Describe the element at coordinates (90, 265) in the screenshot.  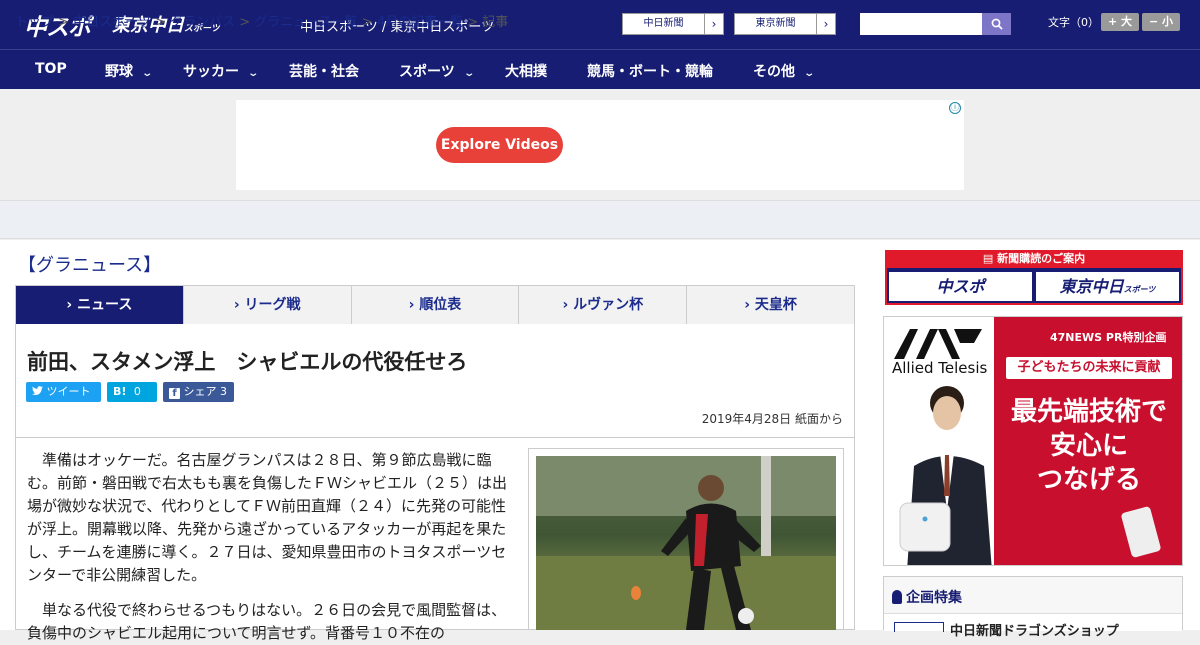
I see `section-title: 【グラニュース】` at that location.